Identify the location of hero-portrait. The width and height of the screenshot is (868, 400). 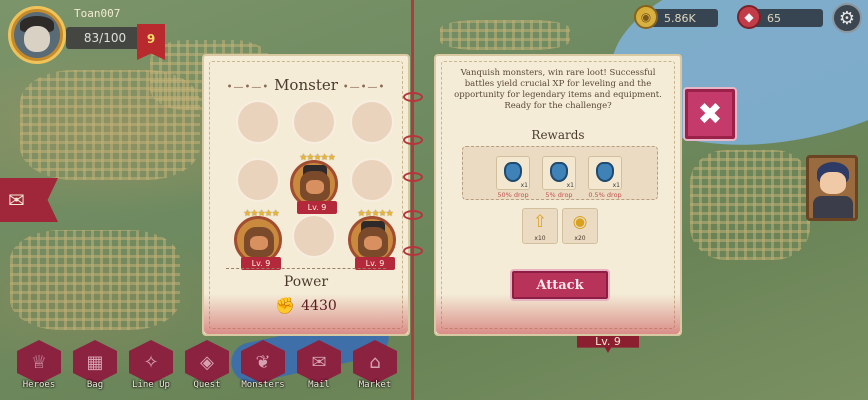
(832, 188).